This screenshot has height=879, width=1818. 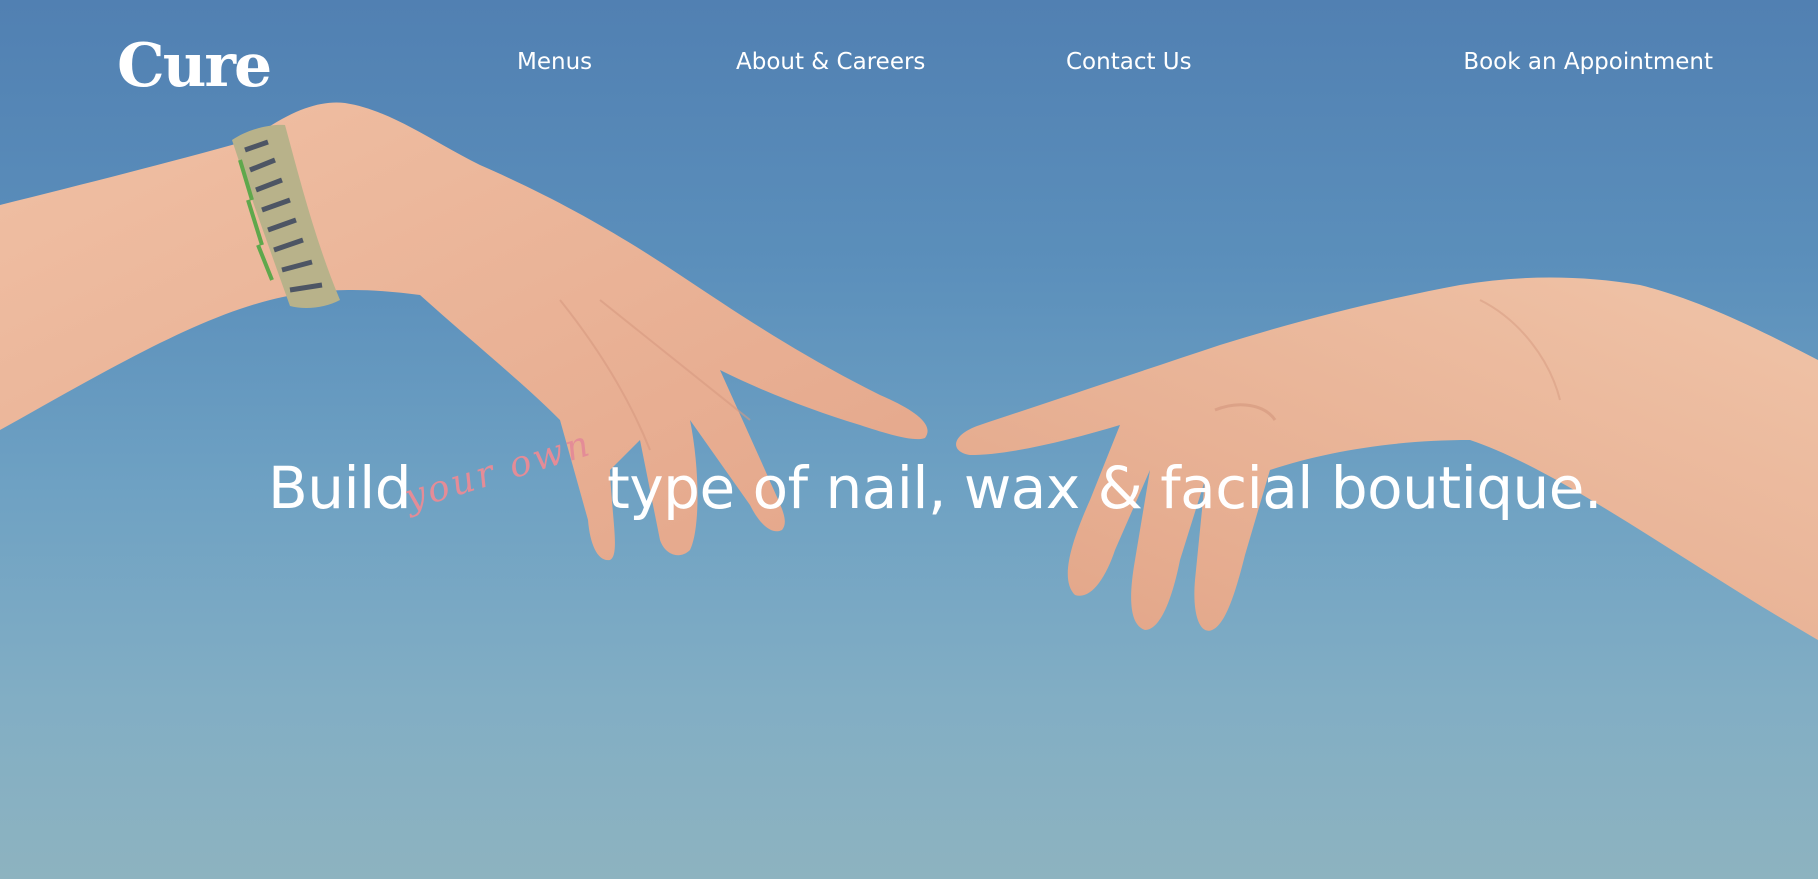 What do you see at coordinates (1104, 488) in the screenshot?
I see `headline-end: type of nail, wax & facial boutique.` at bounding box center [1104, 488].